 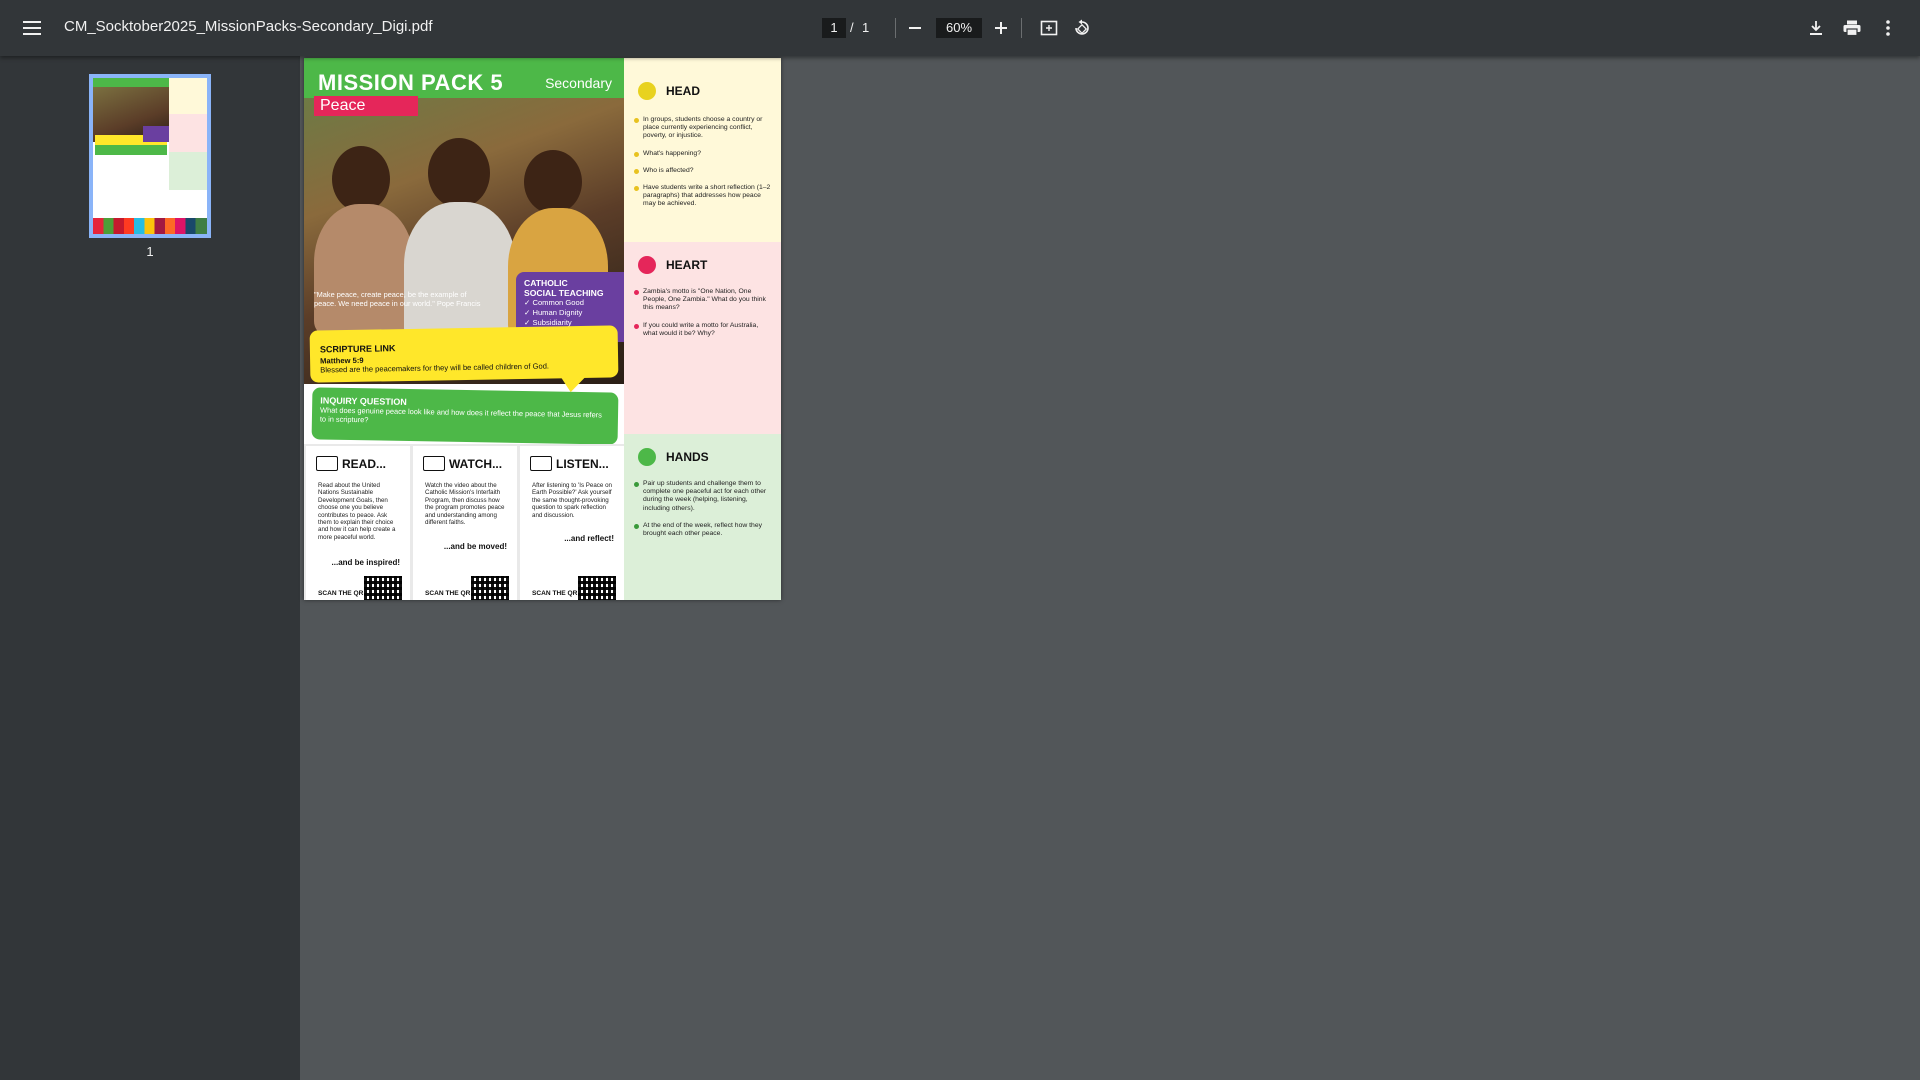 I want to click on zoom-in-button, so click(x=1001, y=28).